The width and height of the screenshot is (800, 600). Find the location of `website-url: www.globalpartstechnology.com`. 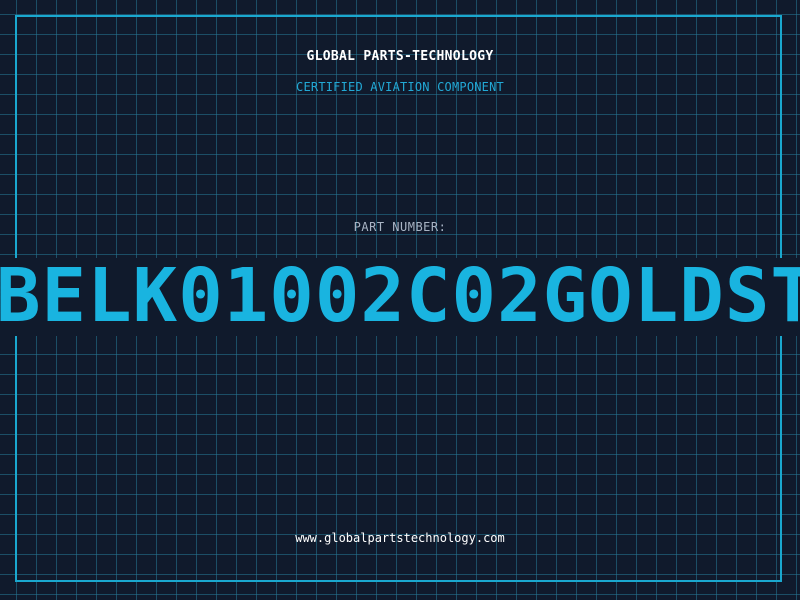

website-url: www.globalpartstechnology.com is located at coordinates (400, 538).